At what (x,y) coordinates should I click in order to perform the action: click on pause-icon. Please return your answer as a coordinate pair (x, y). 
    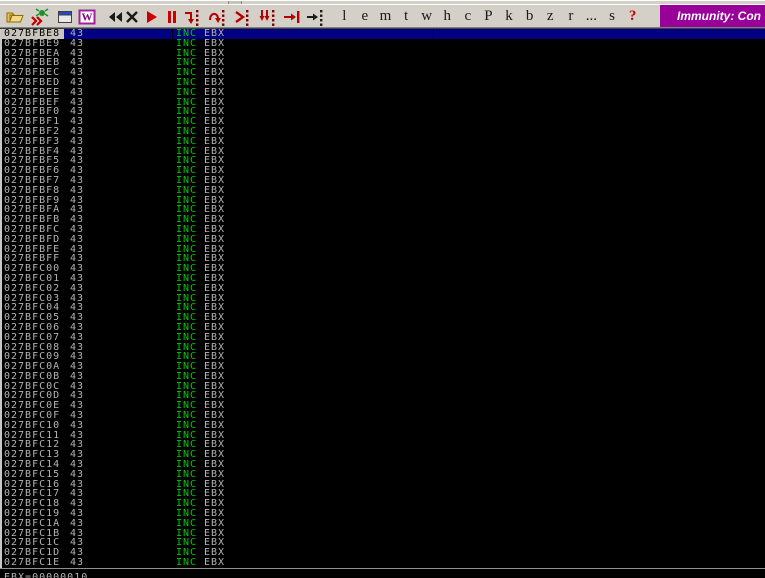
    Looking at the image, I should click on (172, 17).